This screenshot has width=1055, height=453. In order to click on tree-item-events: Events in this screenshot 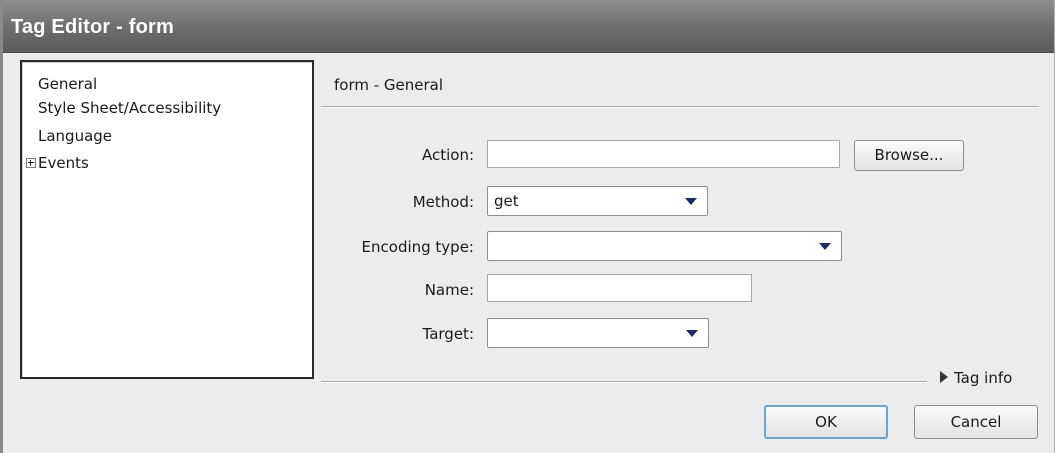, I will do `click(63, 163)`.